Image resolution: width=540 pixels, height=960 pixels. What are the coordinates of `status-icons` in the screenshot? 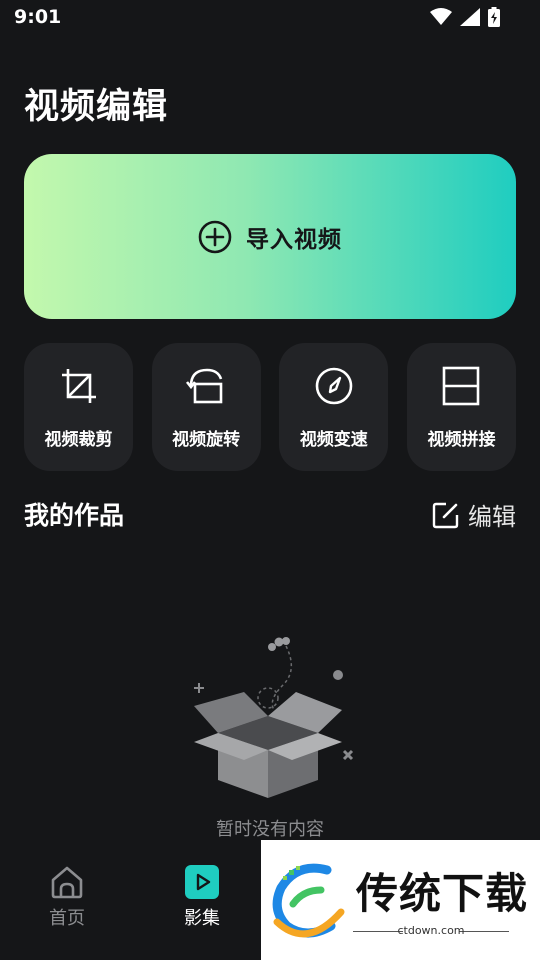 It's located at (465, 17).